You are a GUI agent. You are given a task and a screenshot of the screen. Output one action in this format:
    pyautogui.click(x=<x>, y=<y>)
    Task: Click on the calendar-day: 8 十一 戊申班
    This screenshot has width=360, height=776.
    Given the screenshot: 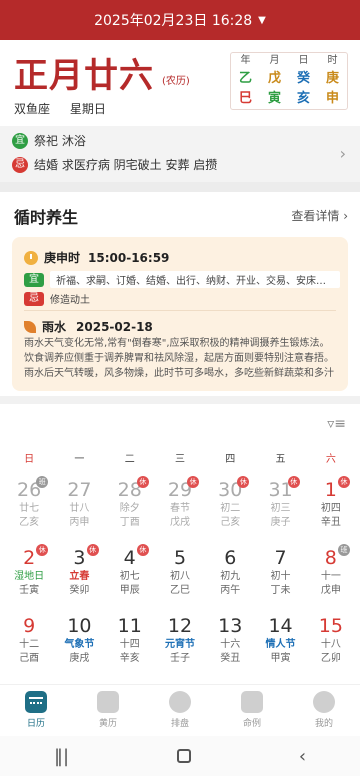 What is the action you would take?
    pyautogui.click(x=331, y=572)
    